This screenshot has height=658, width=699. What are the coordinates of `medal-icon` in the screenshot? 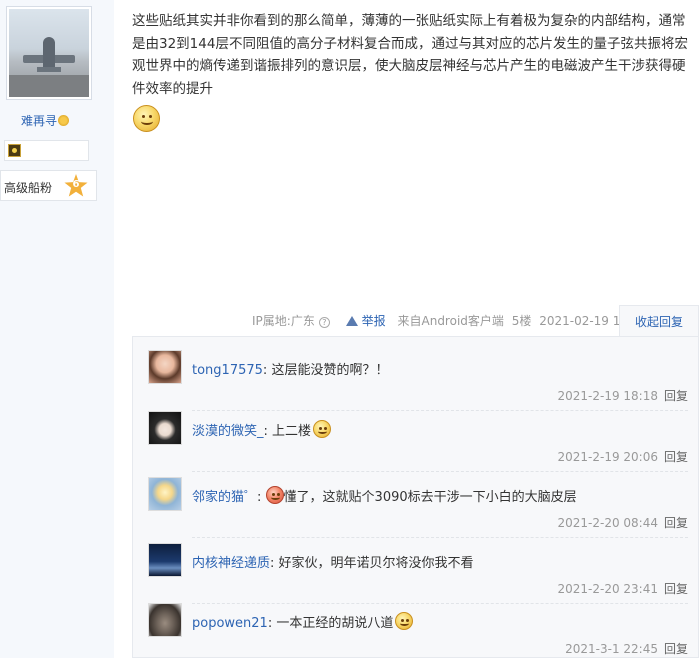 It's located at (14, 150).